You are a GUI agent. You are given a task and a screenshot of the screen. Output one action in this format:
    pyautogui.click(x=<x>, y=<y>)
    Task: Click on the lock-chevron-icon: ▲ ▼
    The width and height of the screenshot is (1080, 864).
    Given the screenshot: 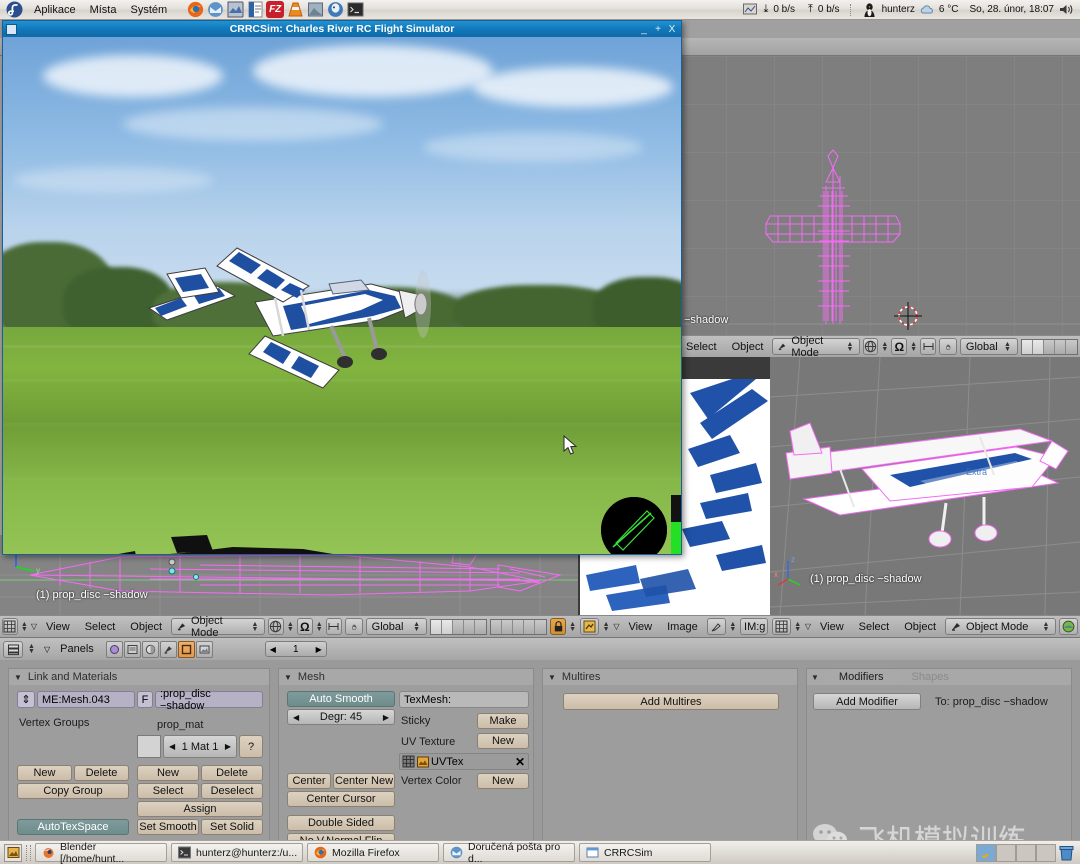 What is the action you would take?
    pyautogui.click(x=572, y=627)
    